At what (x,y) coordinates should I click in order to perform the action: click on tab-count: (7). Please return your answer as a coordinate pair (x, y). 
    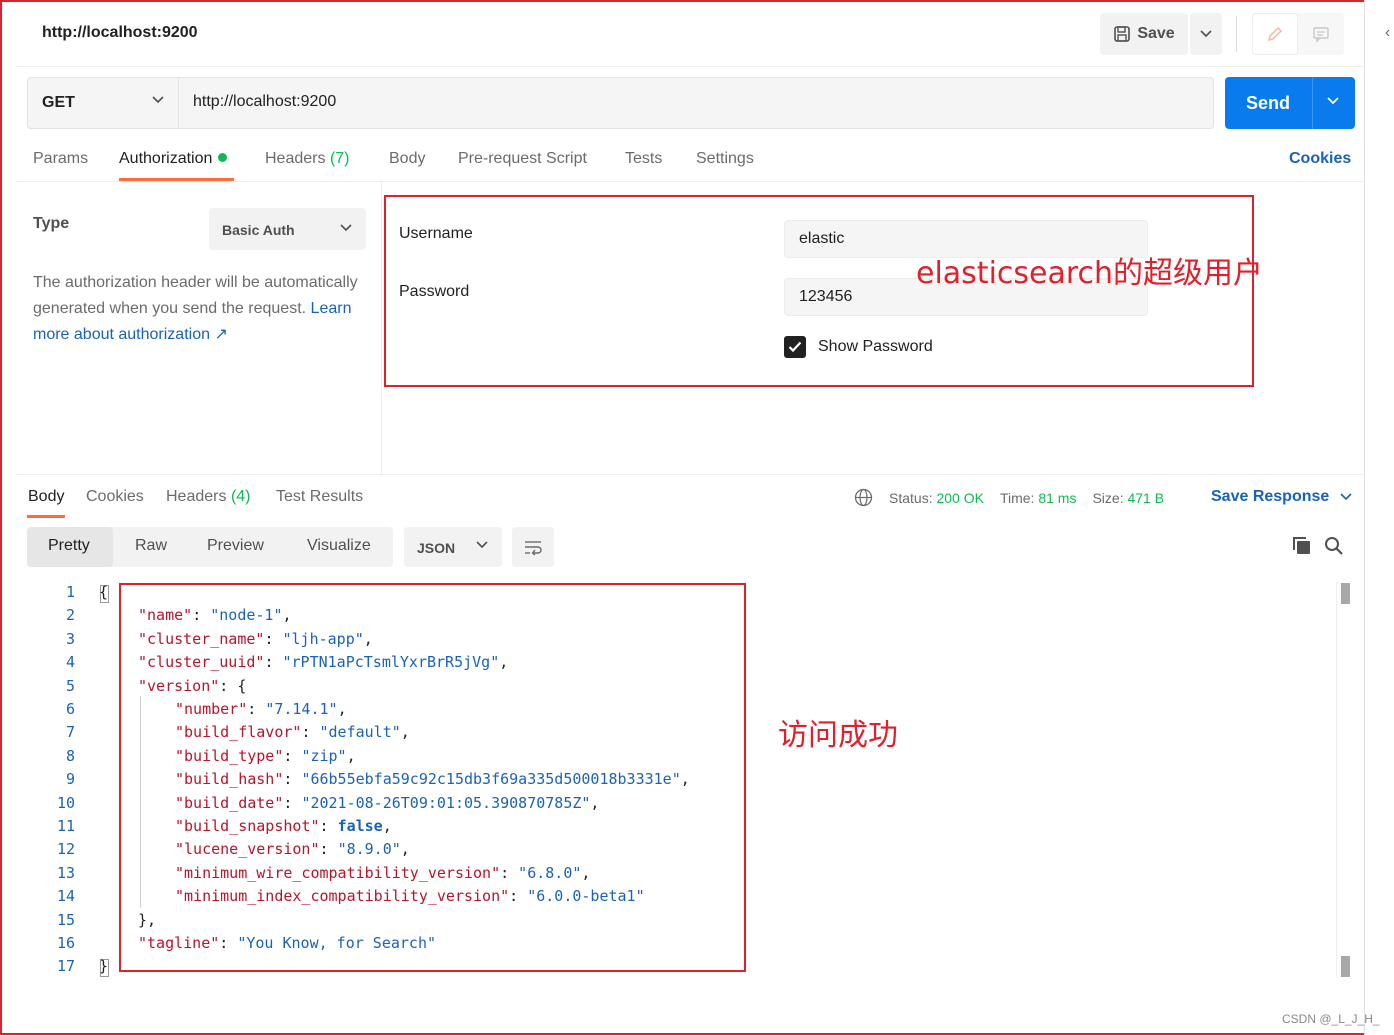
    Looking at the image, I should click on (339, 158).